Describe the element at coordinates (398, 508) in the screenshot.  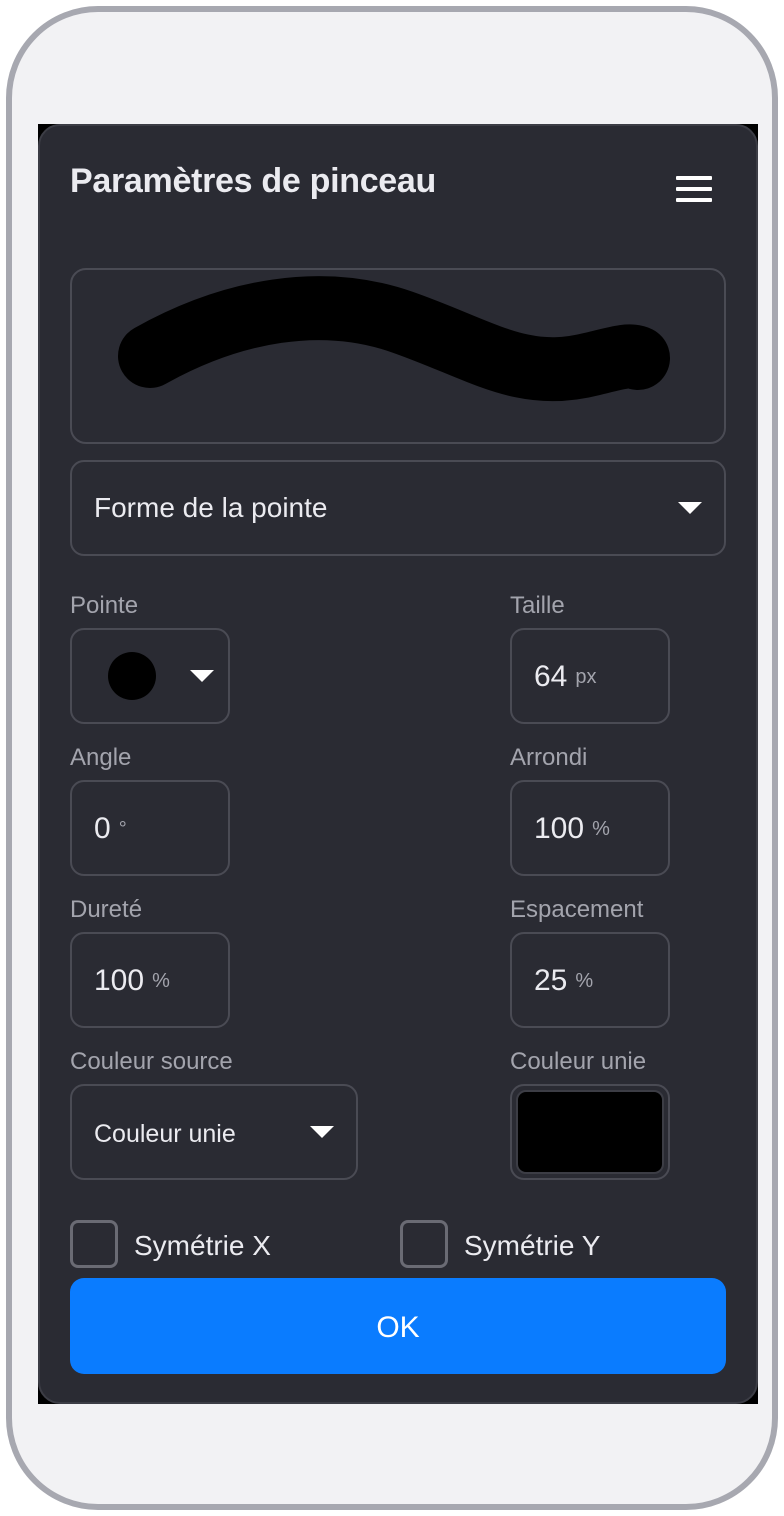
I see `tip-shape-dropdown: Forme de la pointe` at that location.